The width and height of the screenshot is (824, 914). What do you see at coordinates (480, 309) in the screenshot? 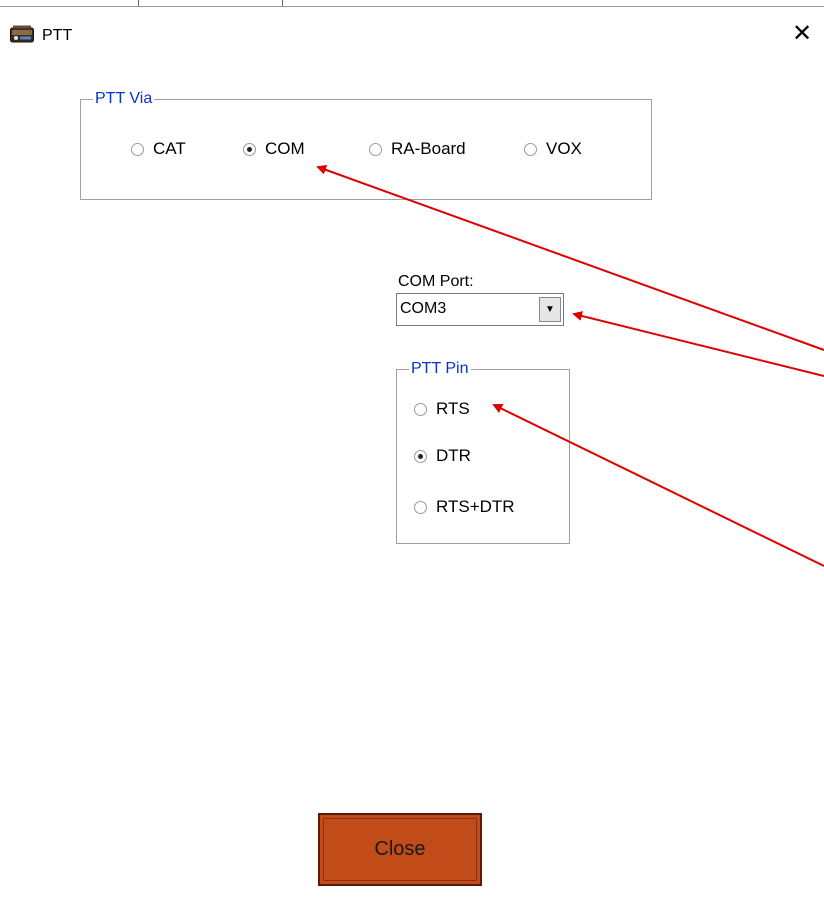
I see `com-port-select: COM3 ▼` at bounding box center [480, 309].